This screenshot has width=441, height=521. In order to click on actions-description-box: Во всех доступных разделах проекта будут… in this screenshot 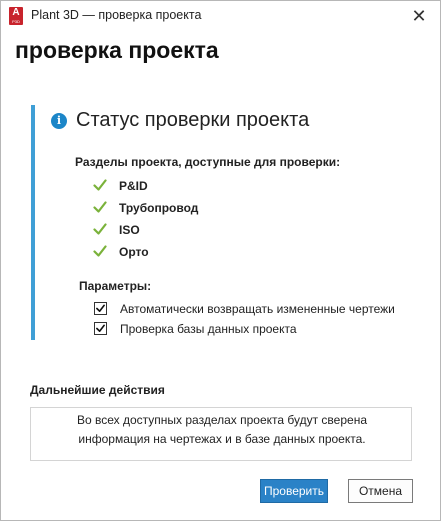, I will do `click(221, 434)`.